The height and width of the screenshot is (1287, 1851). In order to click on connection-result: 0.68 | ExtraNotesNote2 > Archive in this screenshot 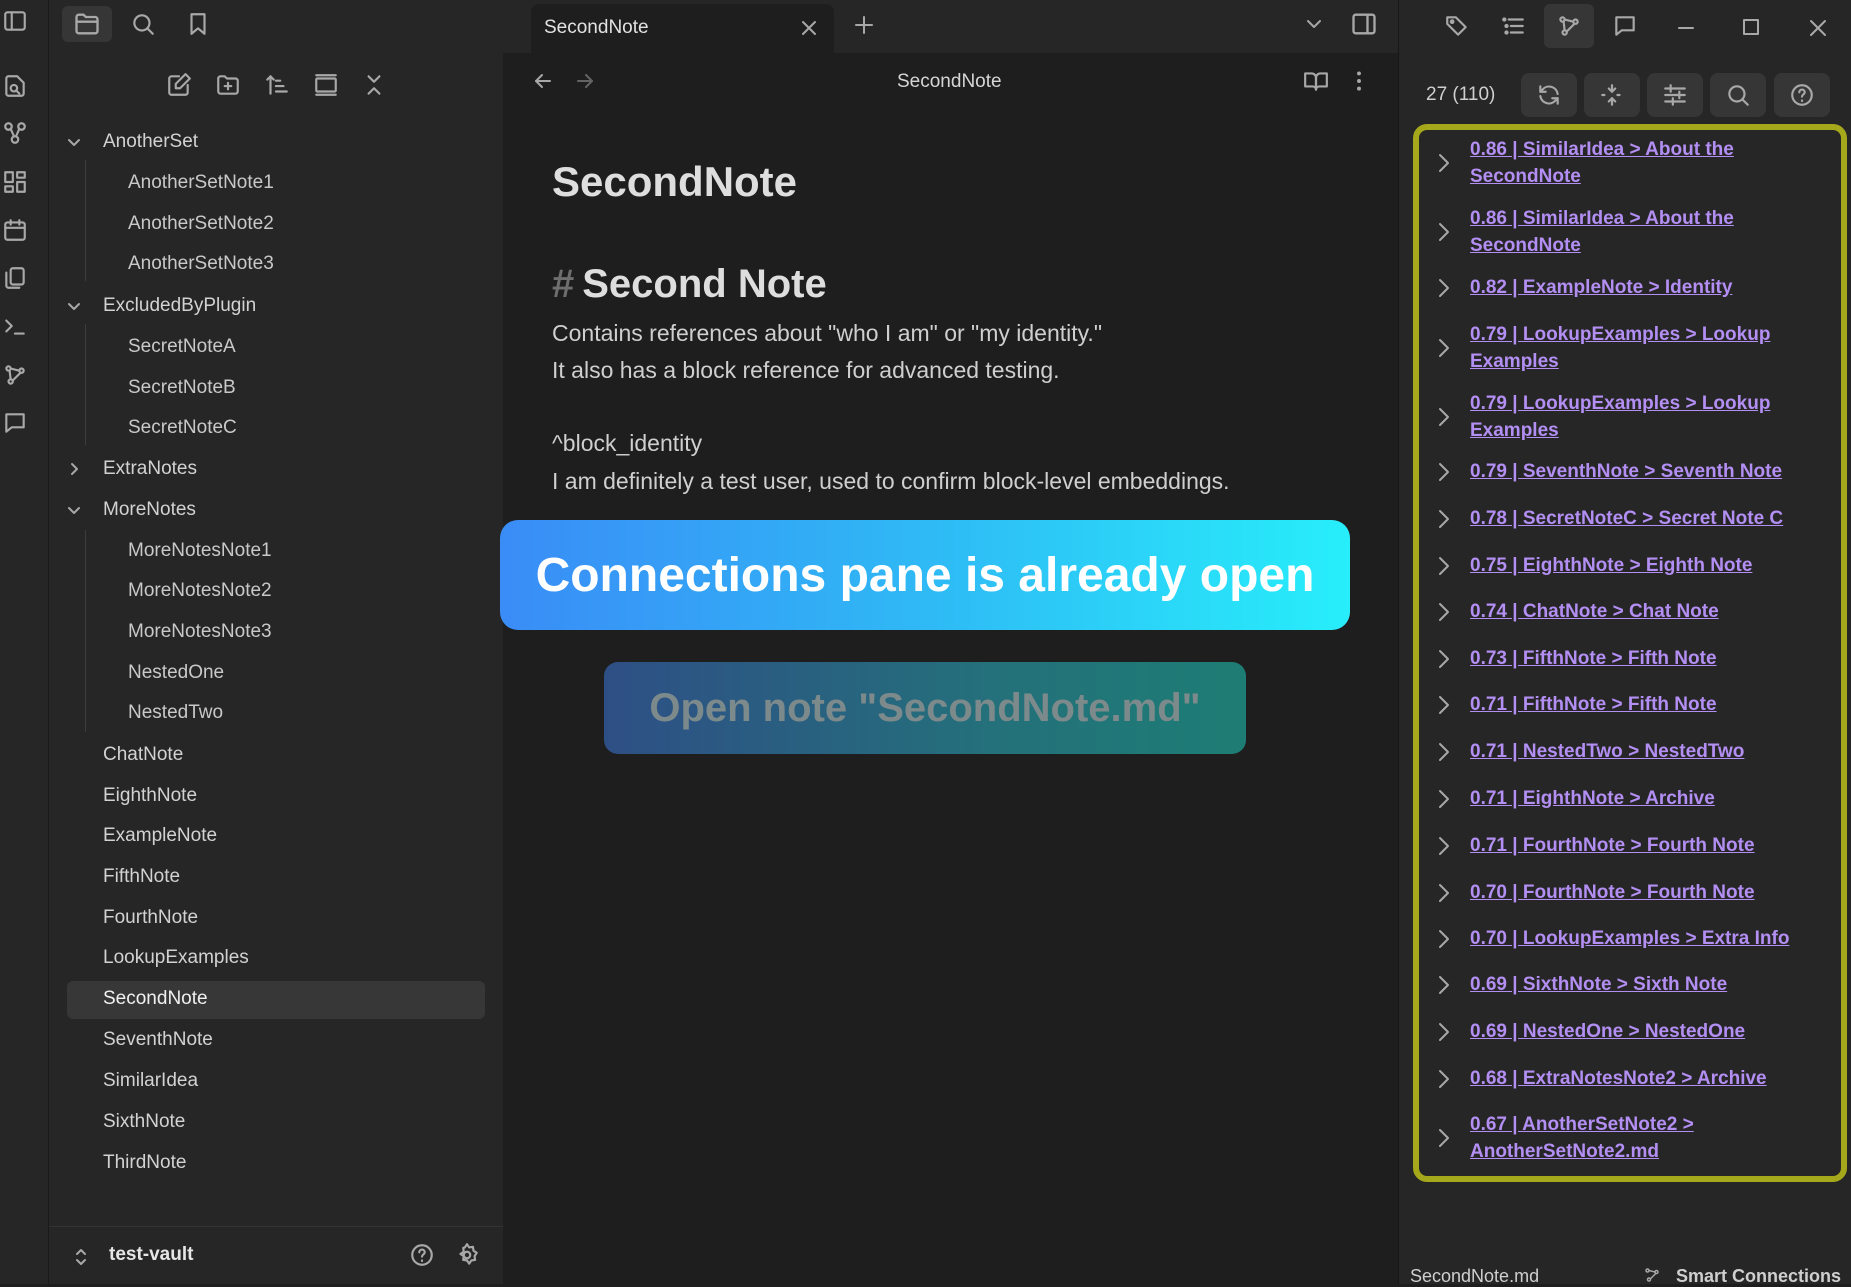, I will do `click(1622, 1080)`.